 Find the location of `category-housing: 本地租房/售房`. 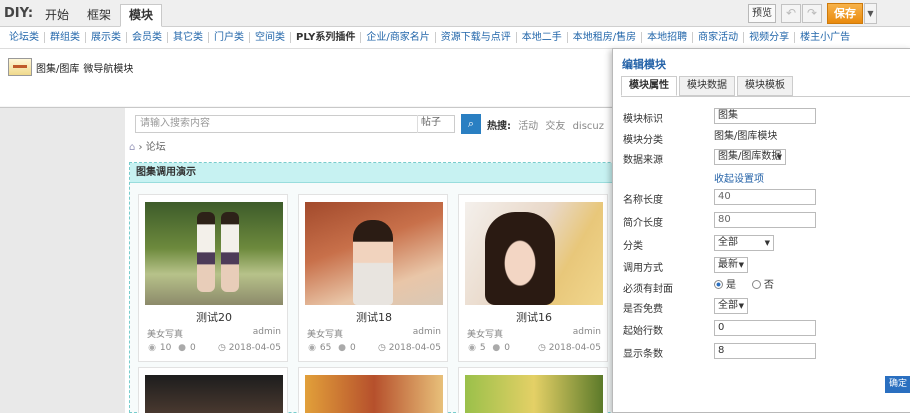

category-housing: 本地租房/售房 is located at coordinates (605, 37).